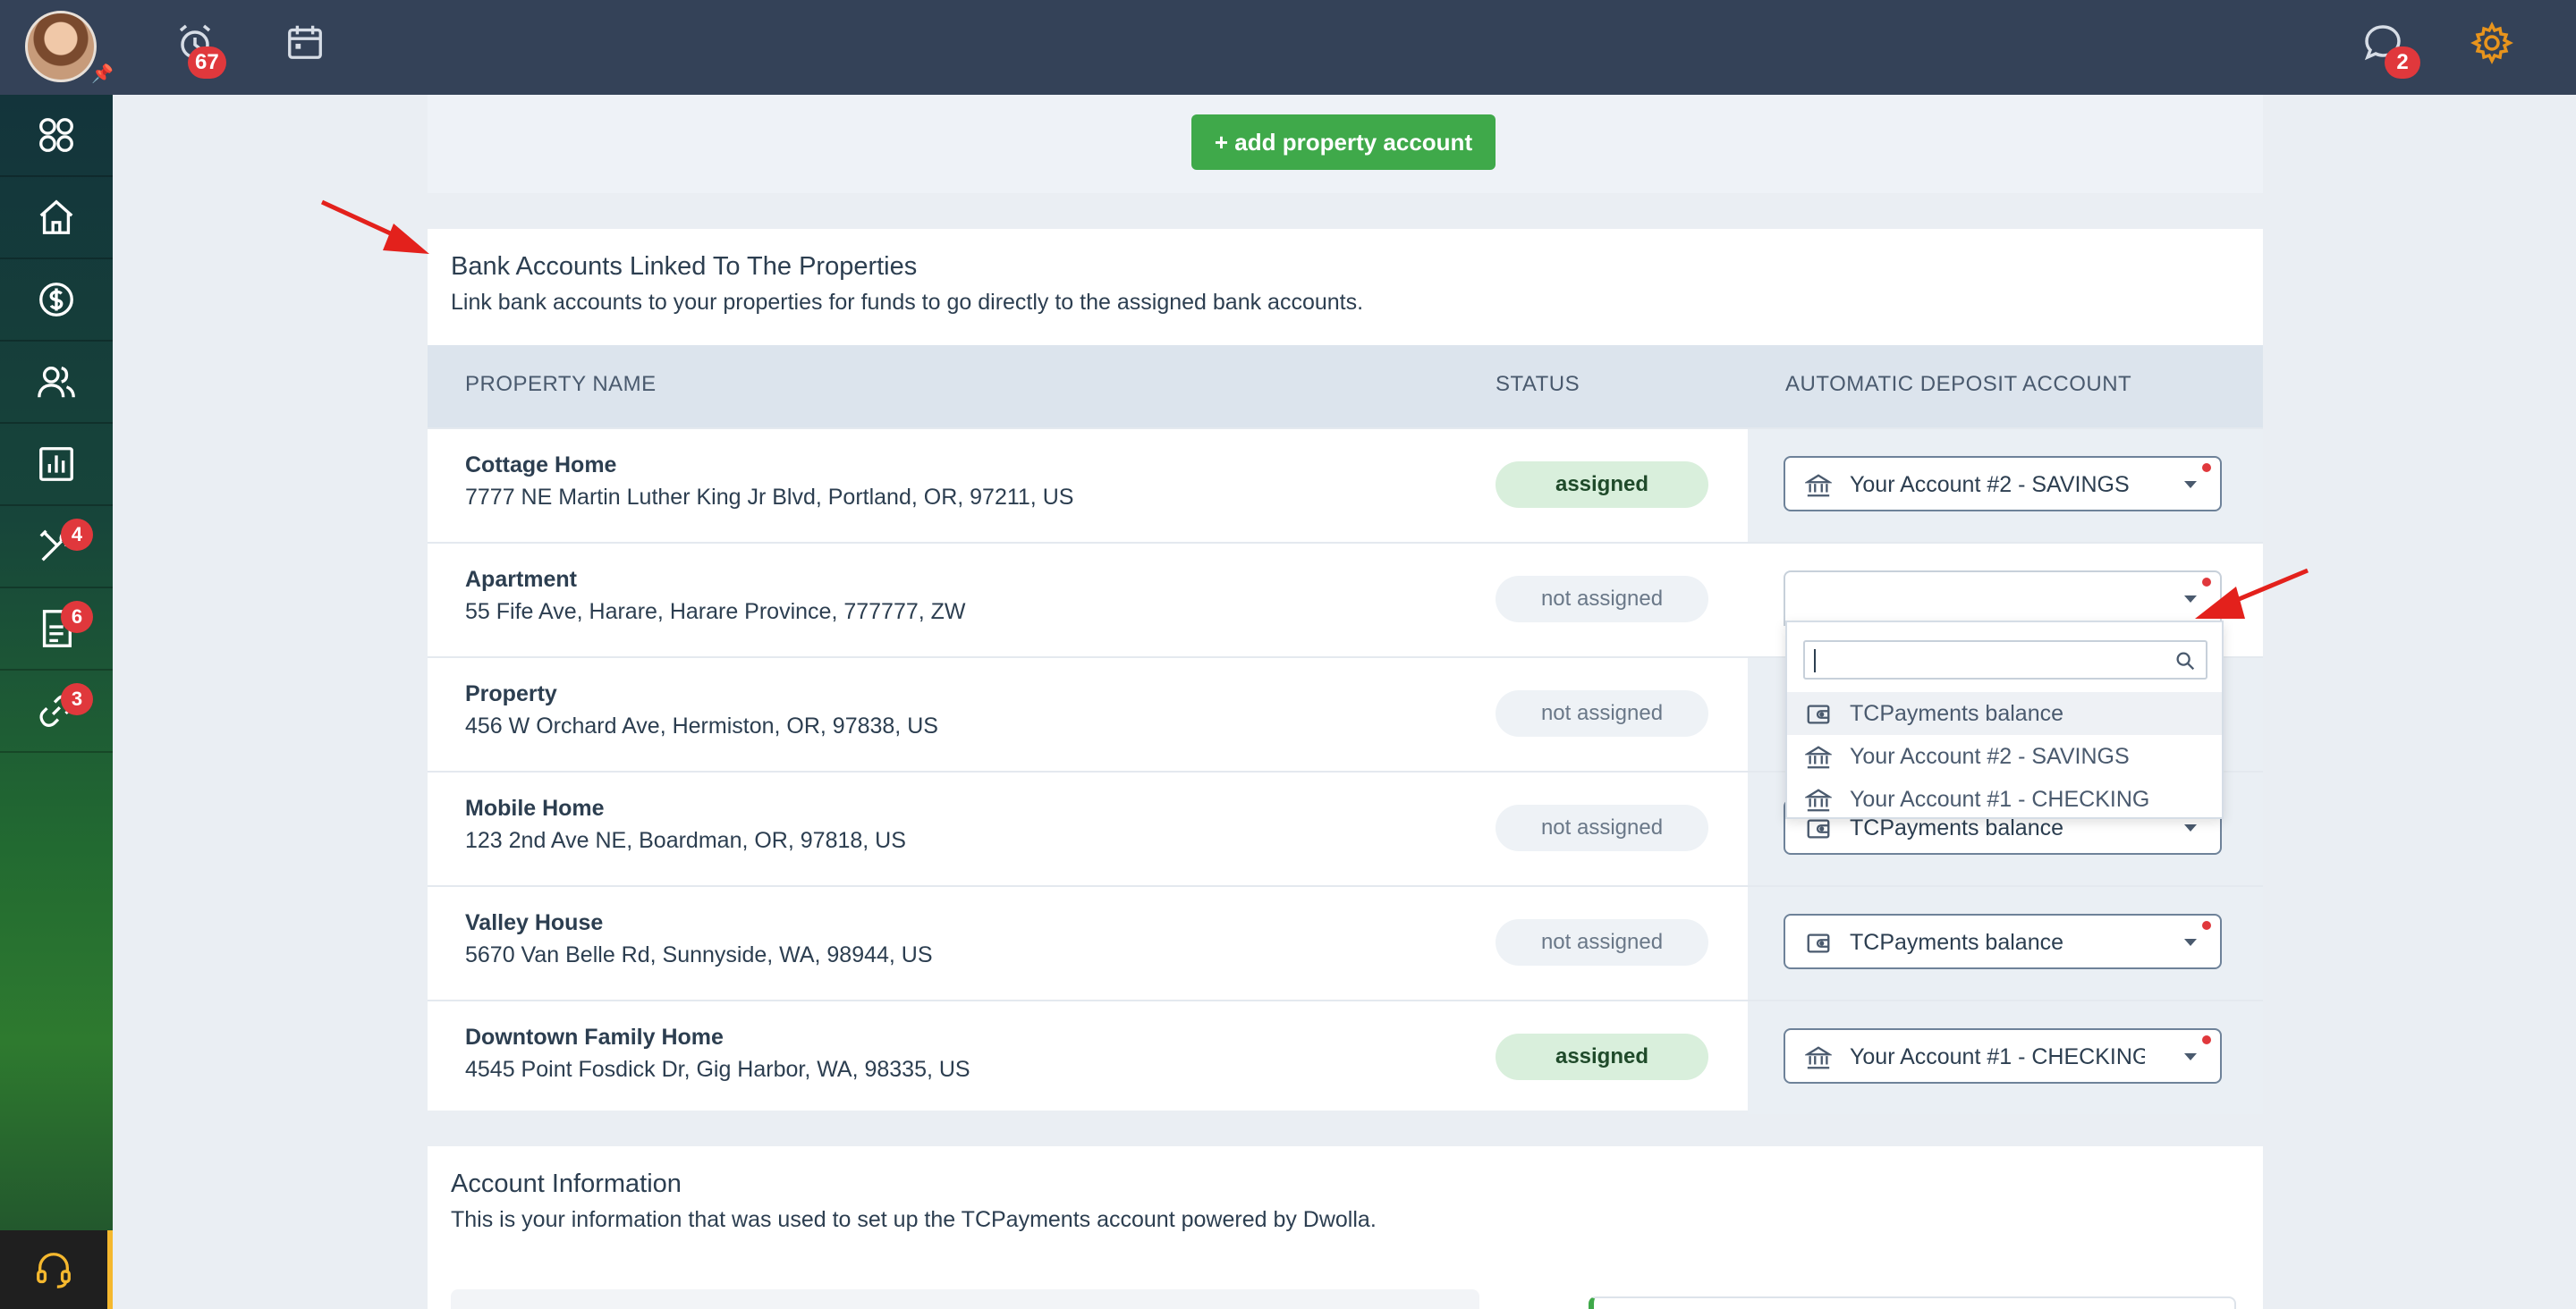 This screenshot has height=1309, width=2576. Describe the element at coordinates (566, 1184) in the screenshot. I see `account-info-title: Account Information` at that location.